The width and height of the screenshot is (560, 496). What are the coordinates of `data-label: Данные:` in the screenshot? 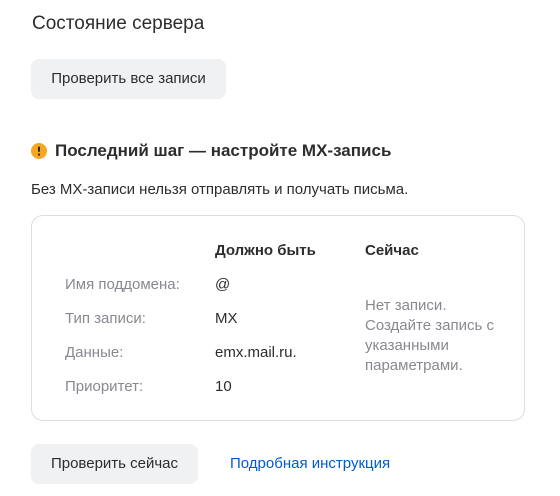 It's located at (94, 352).